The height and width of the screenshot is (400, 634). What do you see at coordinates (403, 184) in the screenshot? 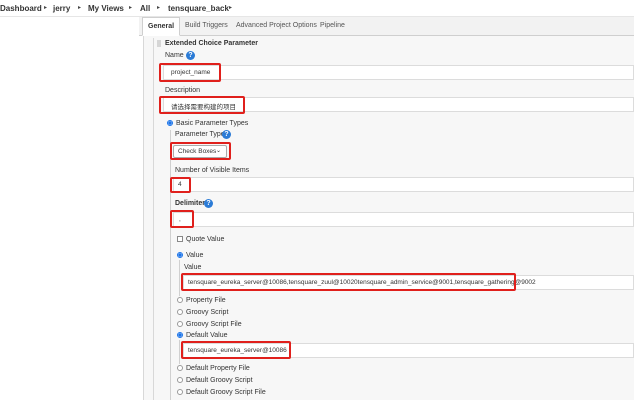
I see `visible-items-input: 4` at bounding box center [403, 184].